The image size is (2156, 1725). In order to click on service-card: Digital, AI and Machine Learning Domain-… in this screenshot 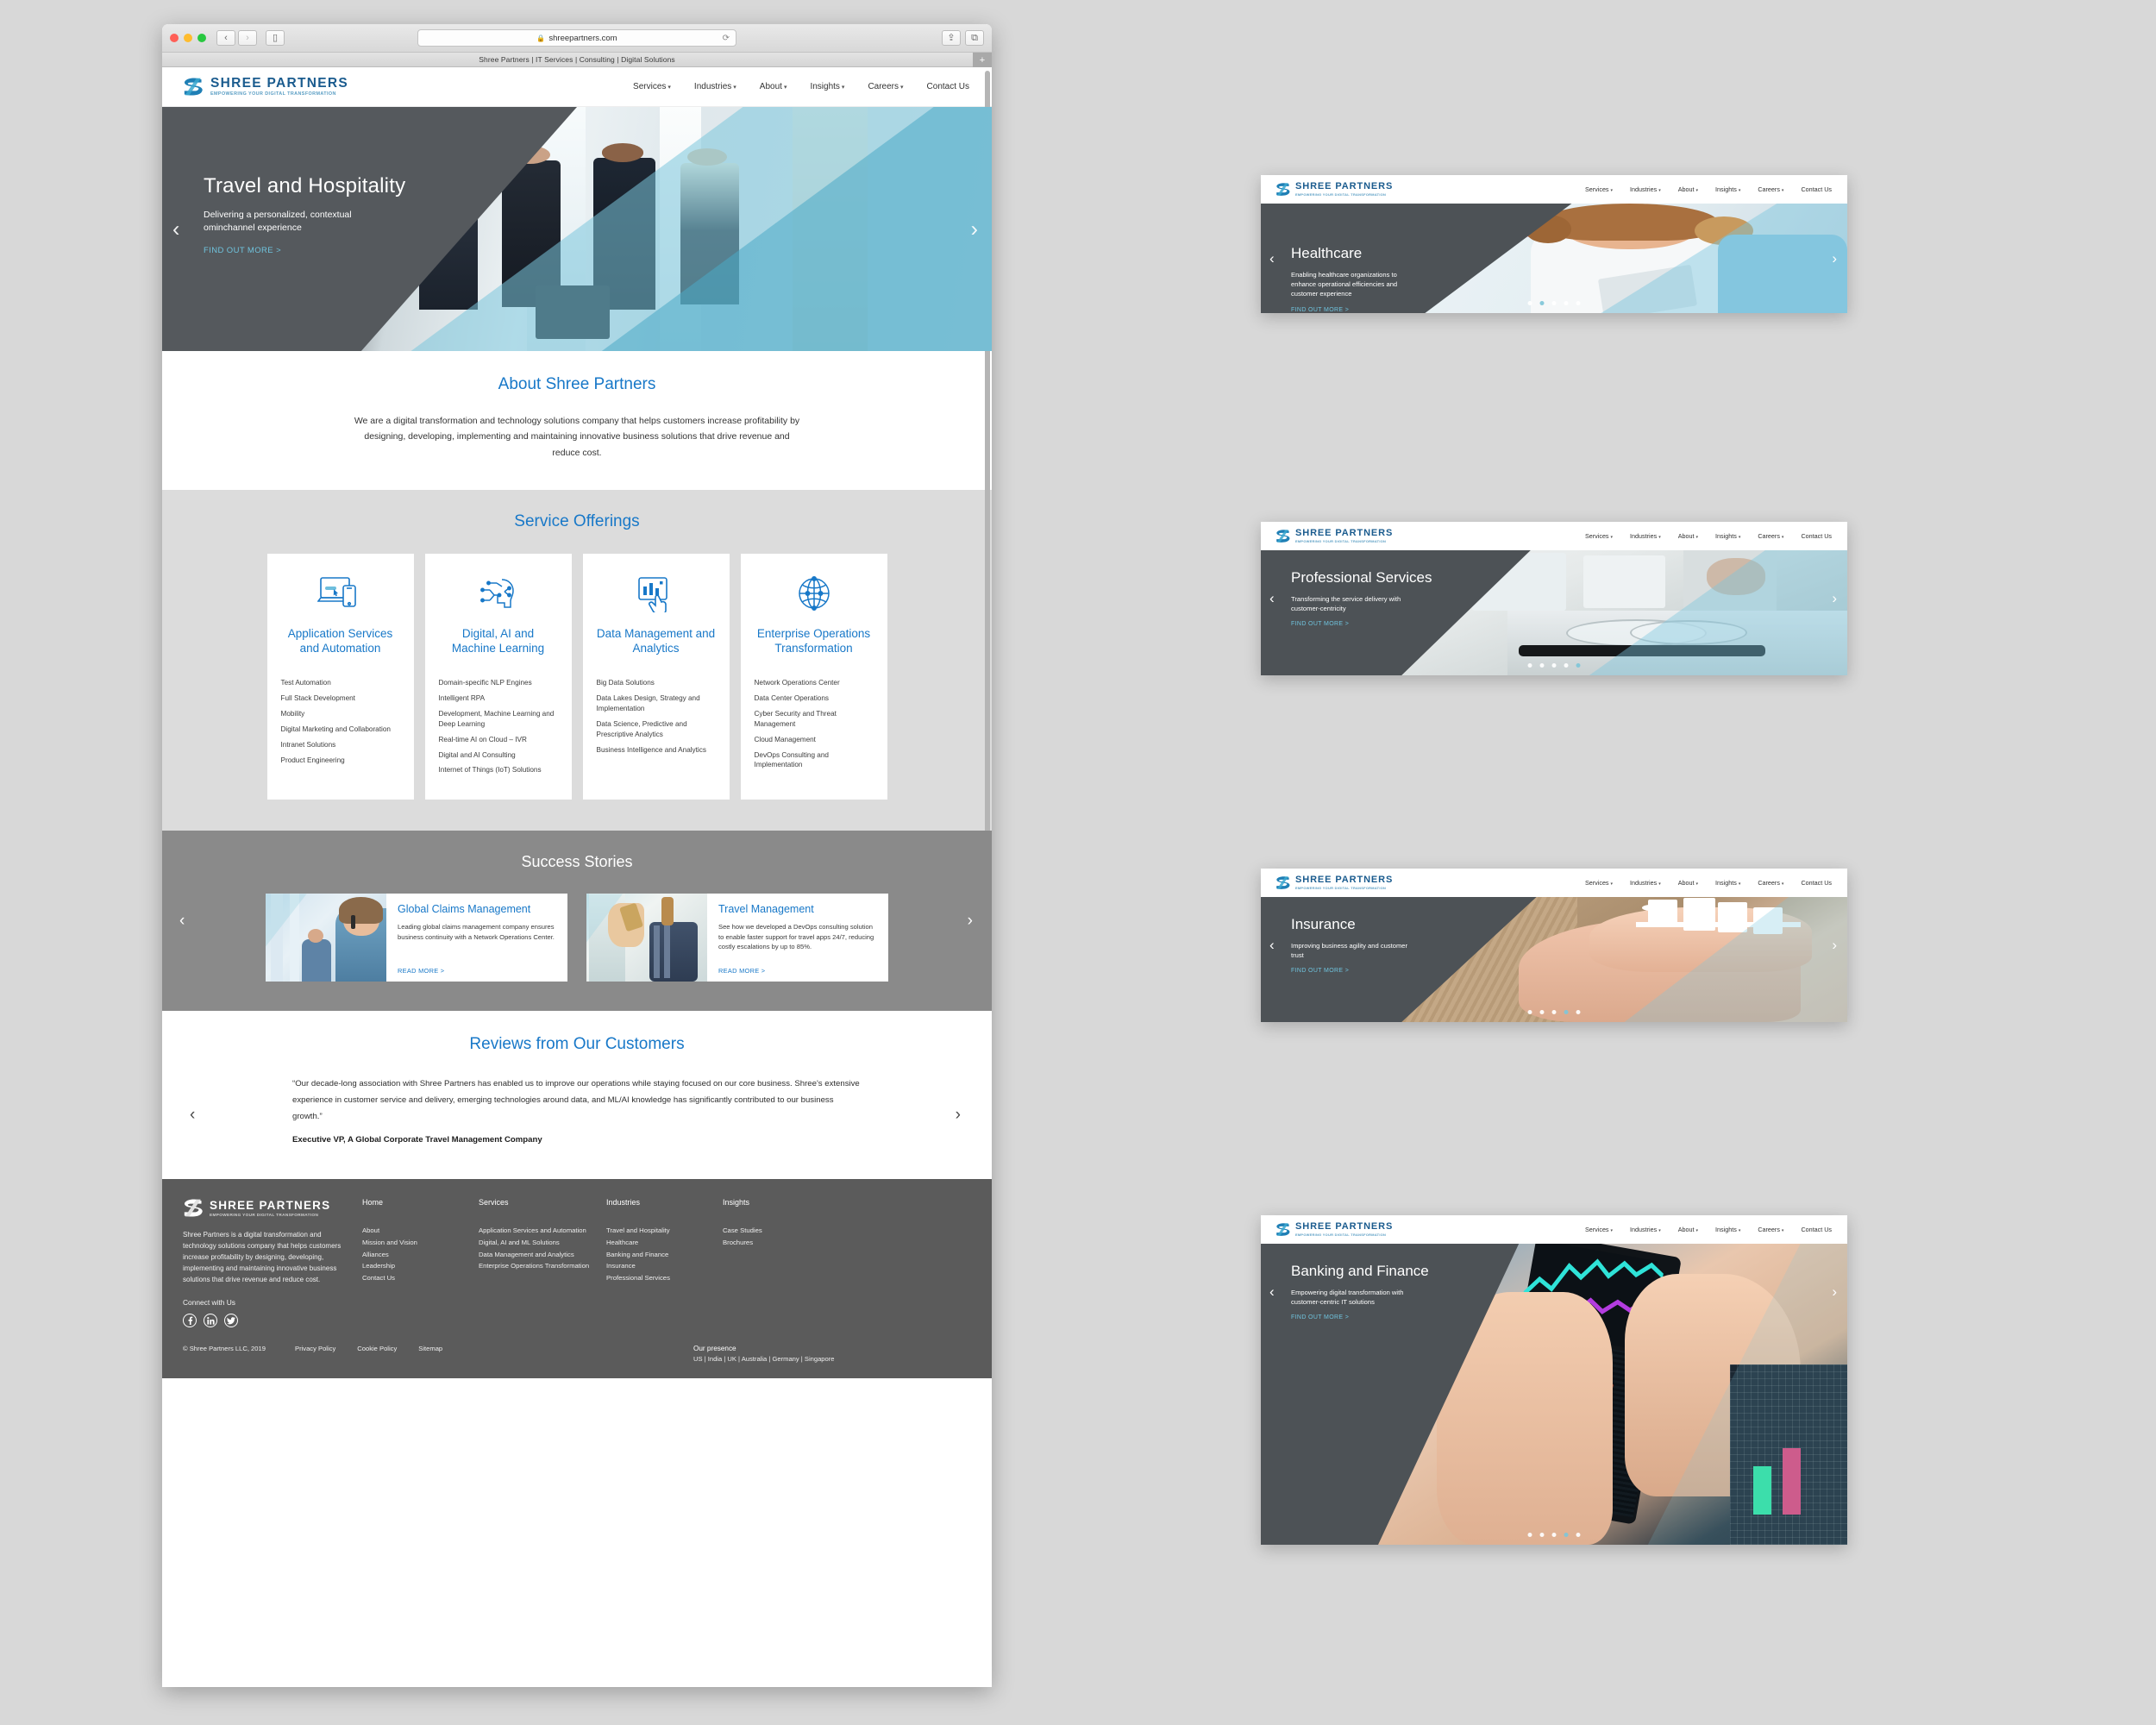, I will do `click(498, 677)`.